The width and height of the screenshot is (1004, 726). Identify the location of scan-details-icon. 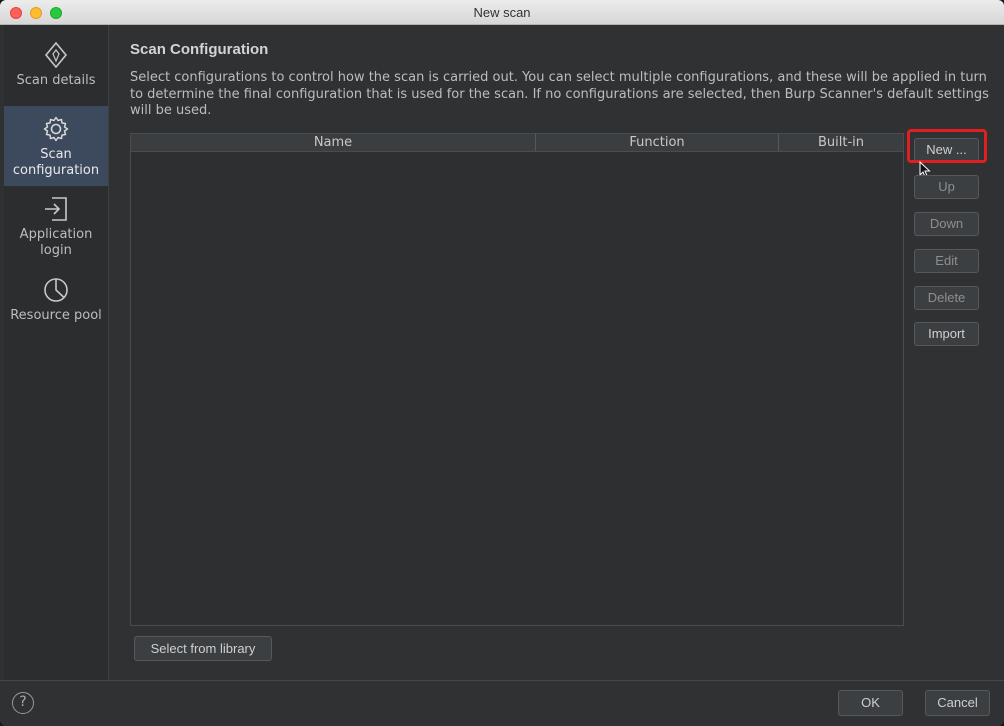
(56, 55).